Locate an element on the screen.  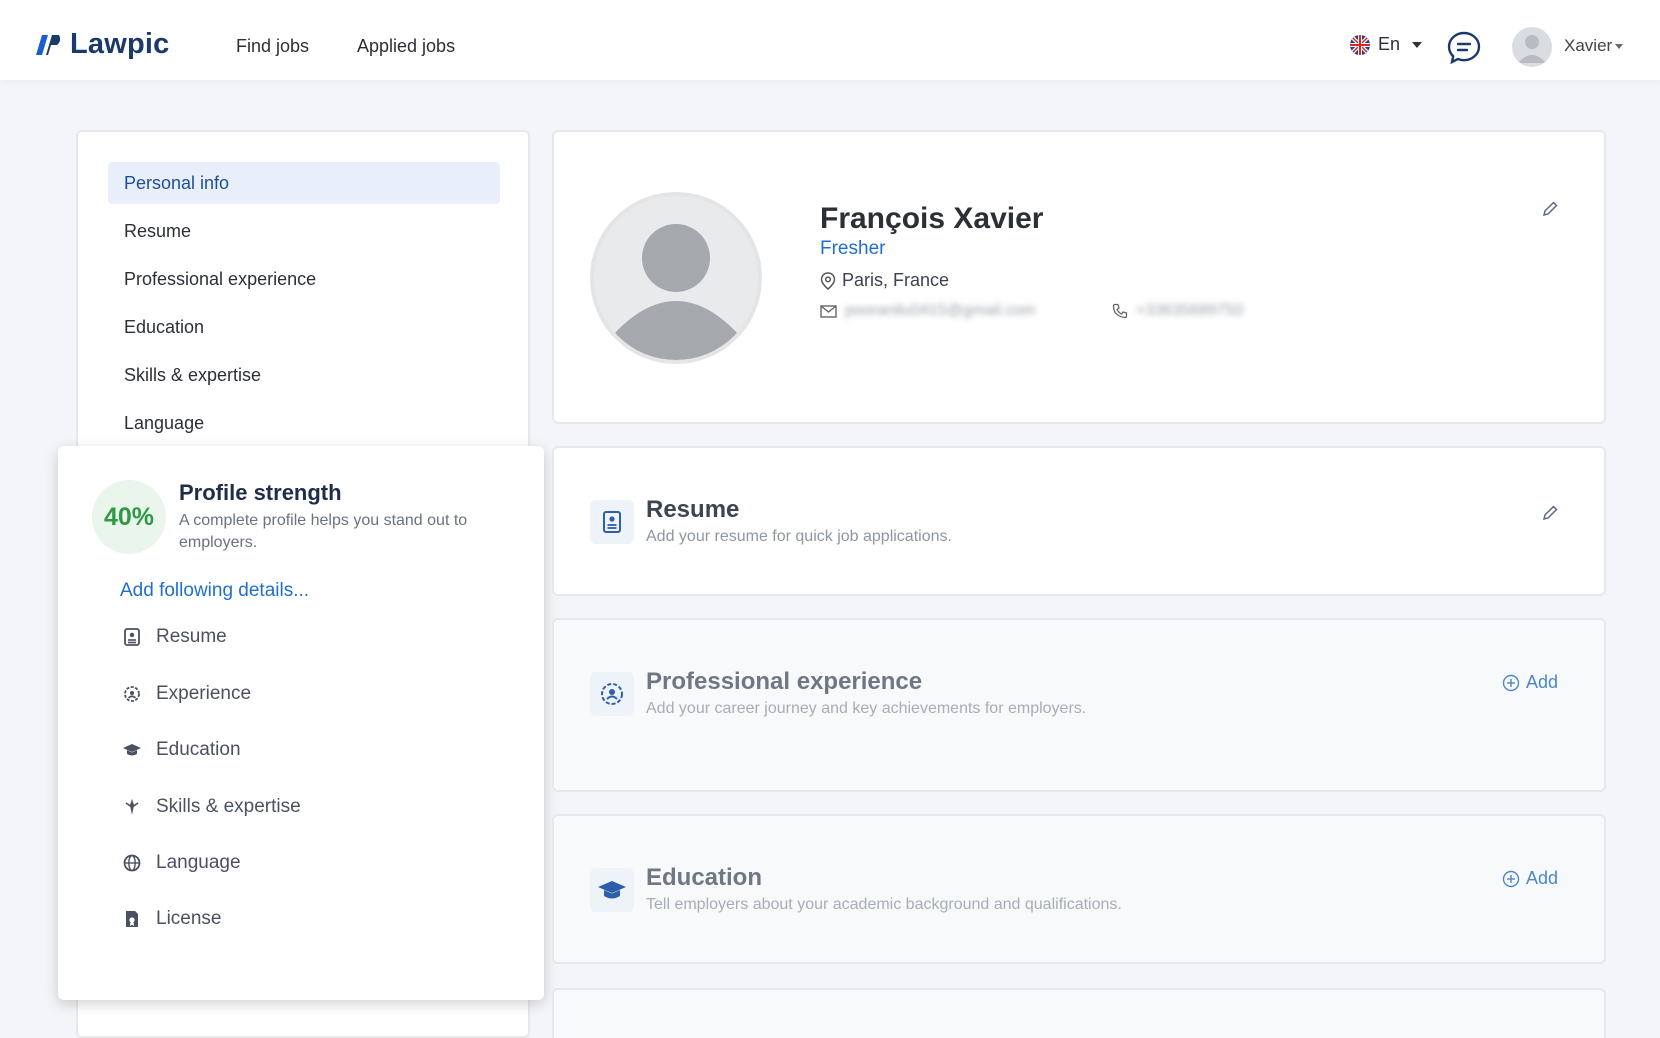
sidebar-item-professional-experience: Professional experience is located at coordinates (304, 279).